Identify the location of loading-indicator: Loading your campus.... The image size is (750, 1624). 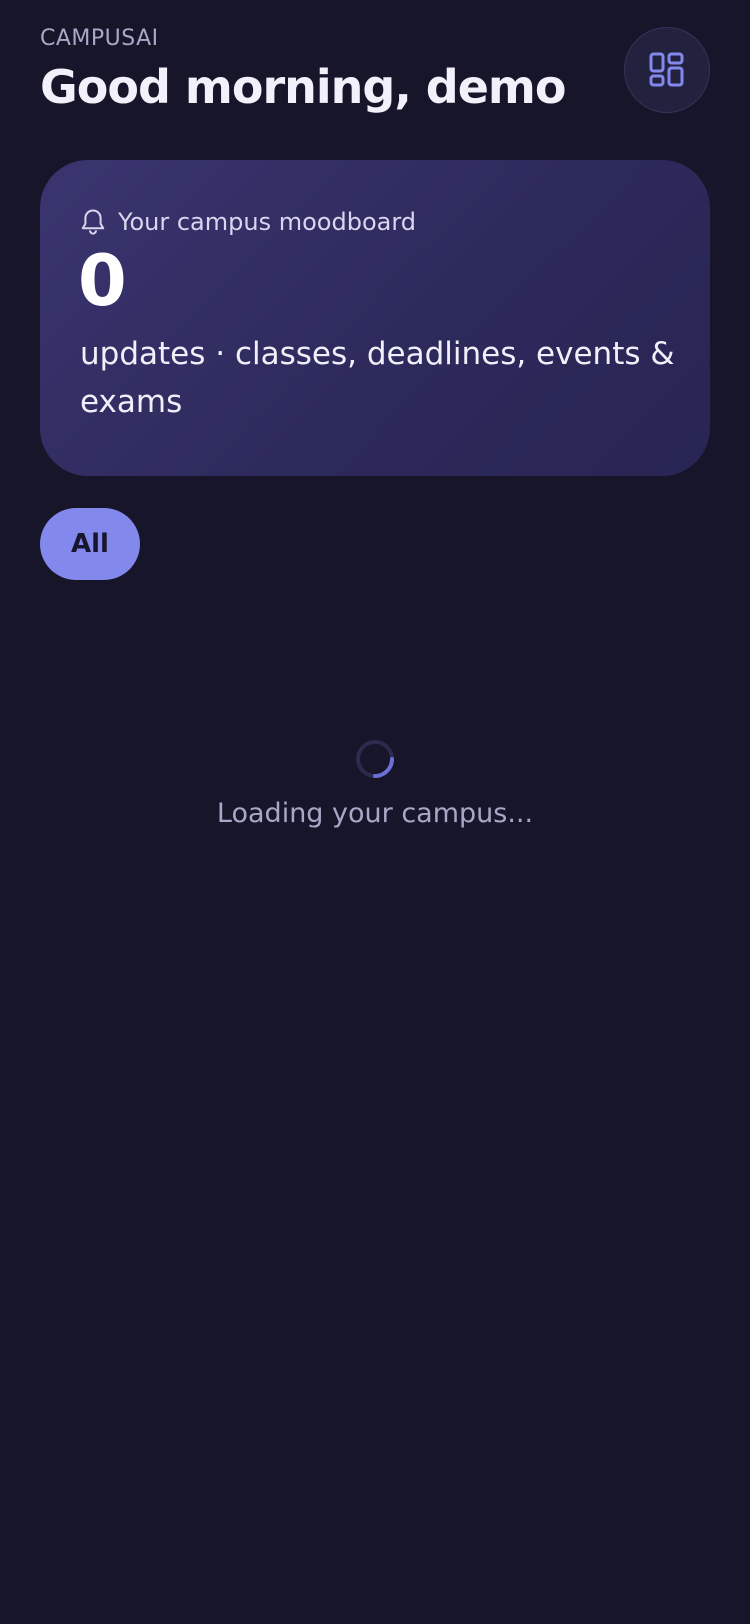
(375, 783).